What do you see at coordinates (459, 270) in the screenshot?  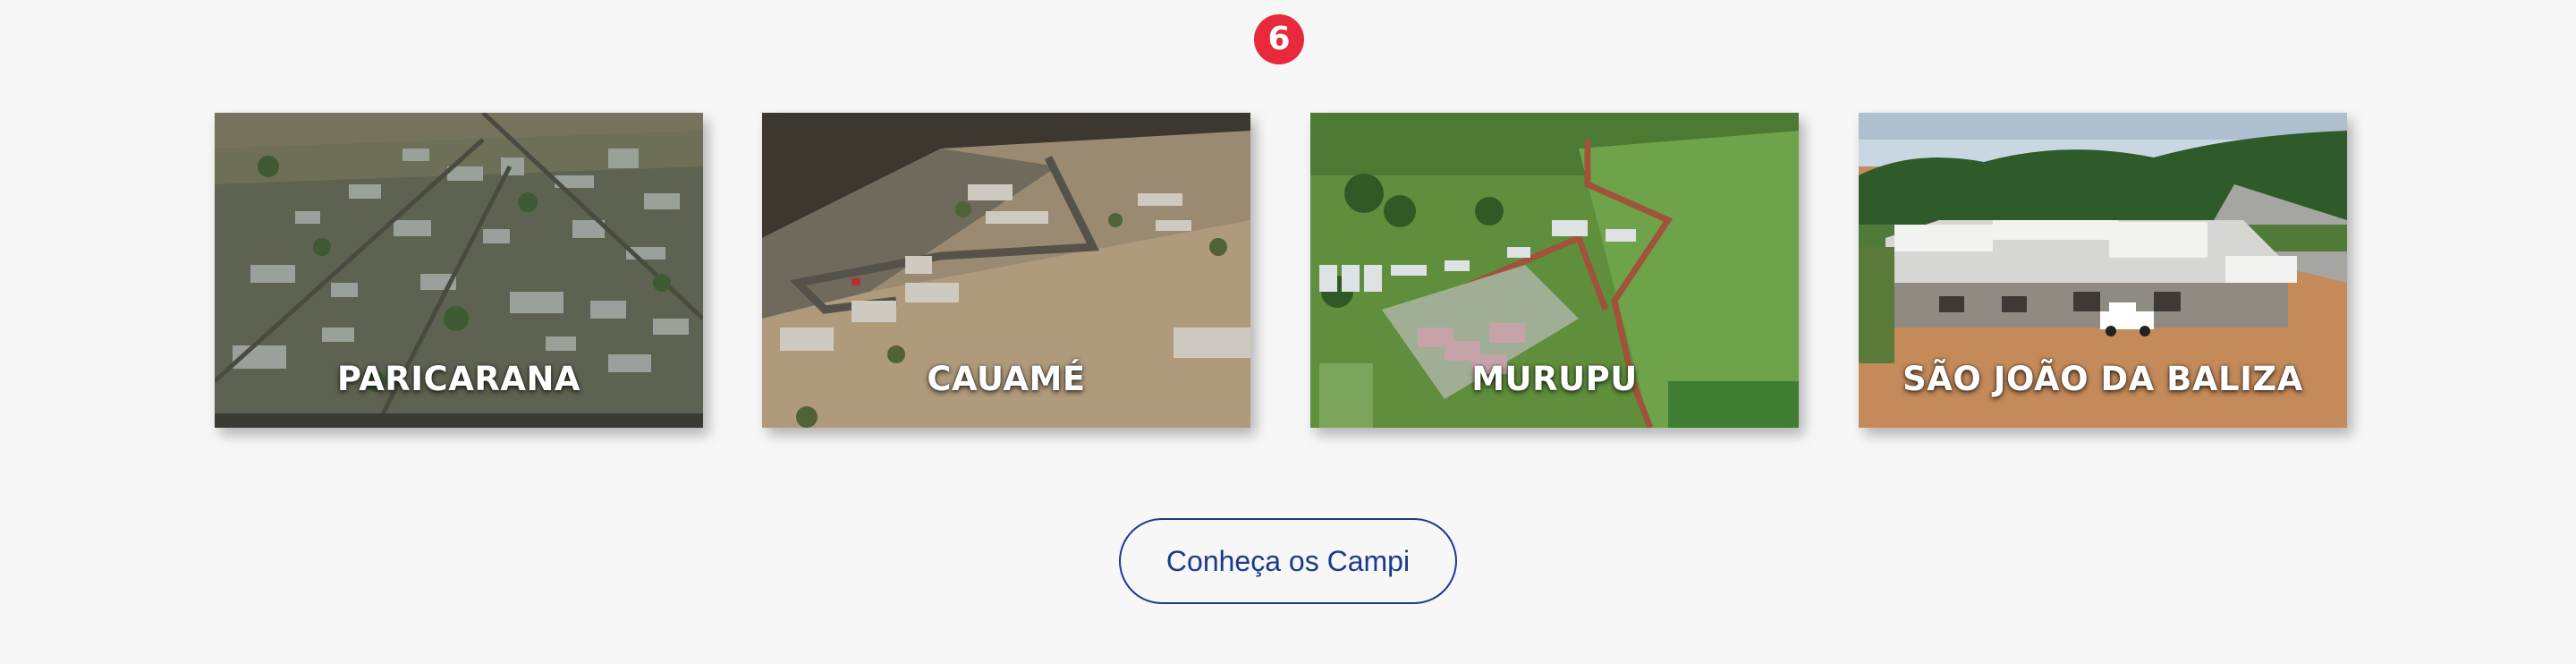 I see `campus-card-paricarana: PARICARANA` at bounding box center [459, 270].